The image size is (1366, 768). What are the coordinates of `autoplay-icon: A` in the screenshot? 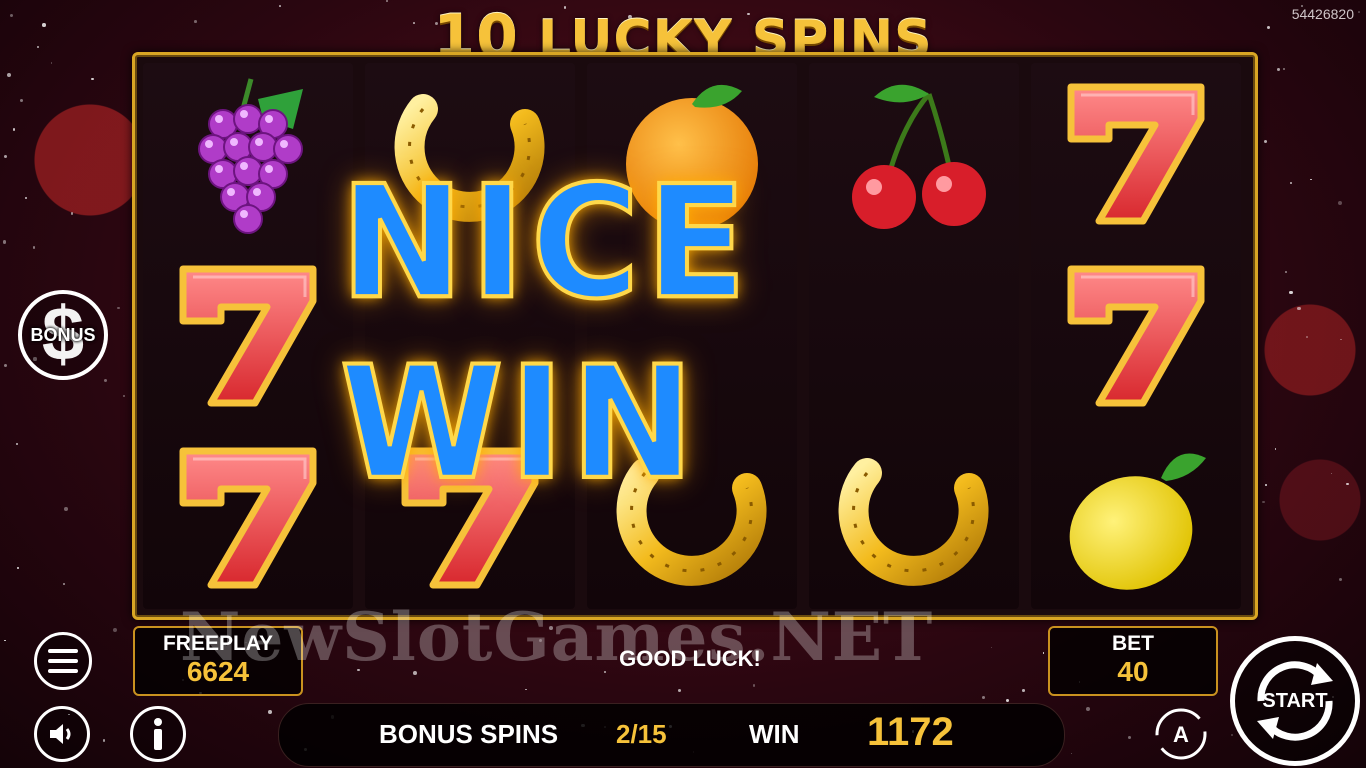 It's located at (1181, 734).